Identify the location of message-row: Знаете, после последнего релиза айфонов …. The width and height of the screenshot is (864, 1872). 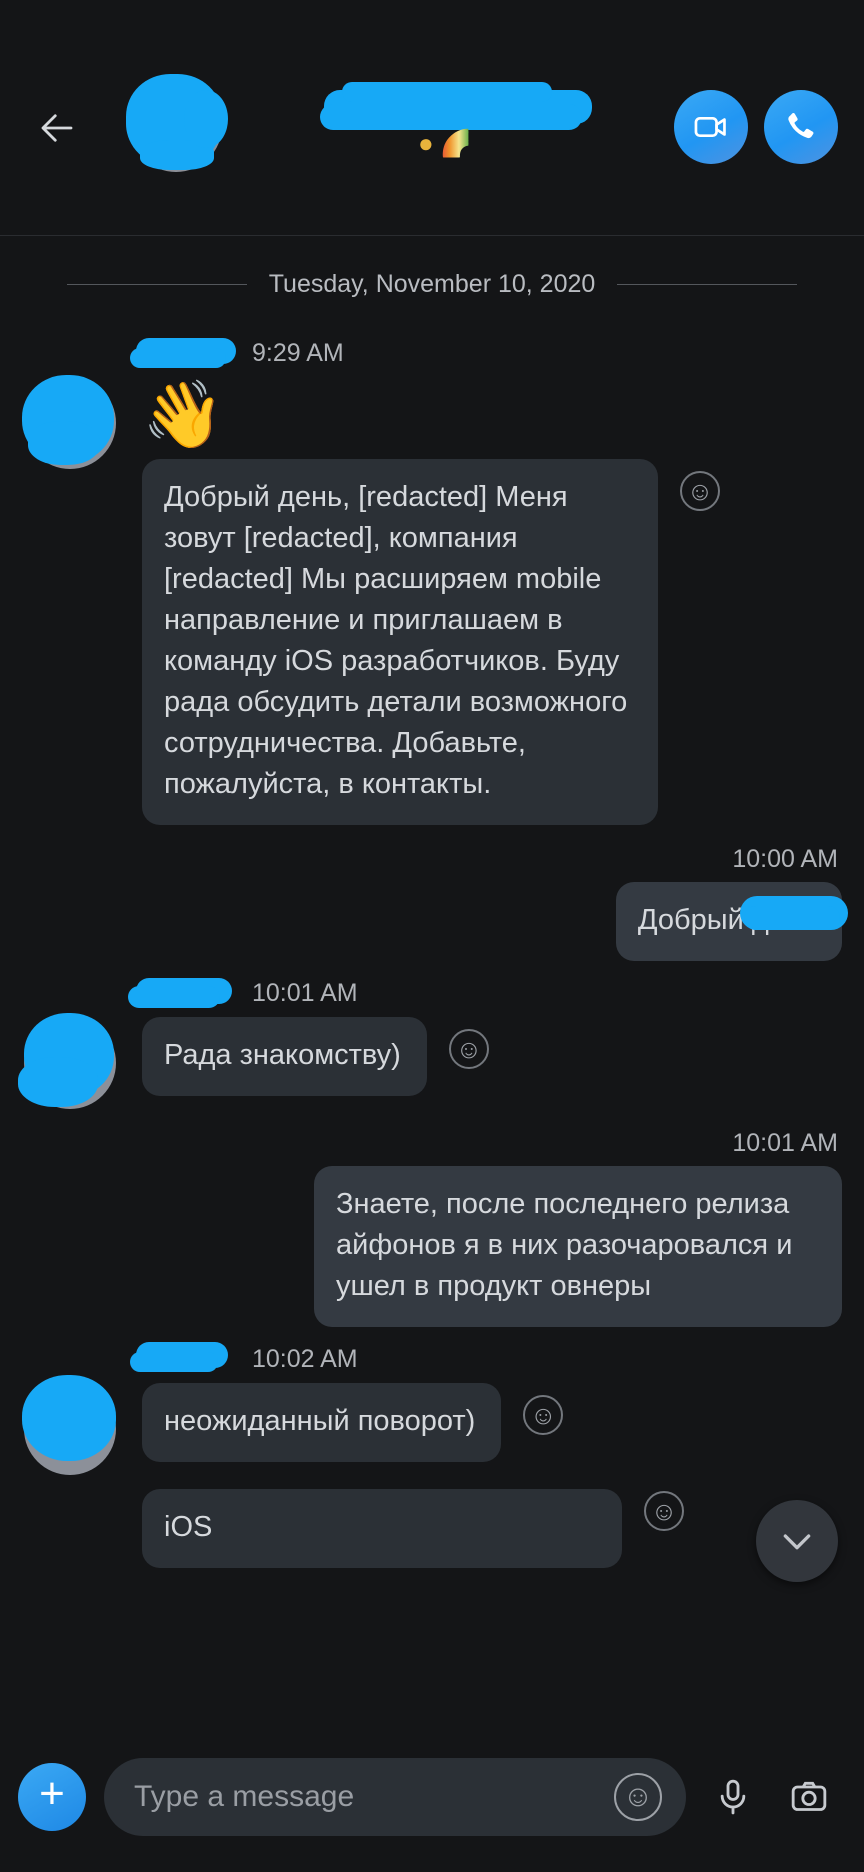
(432, 1246).